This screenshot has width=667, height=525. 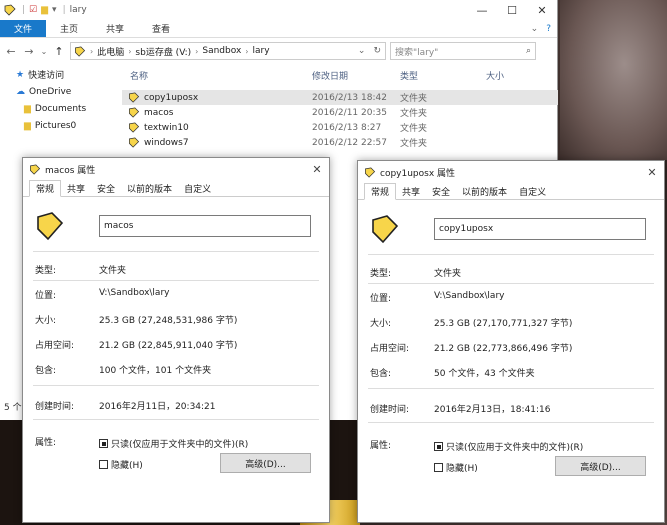 What do you see at coordinates (46, 443) in the screenshot?
I see `attributes-label: 属性:` at bounding box center [46, 443].